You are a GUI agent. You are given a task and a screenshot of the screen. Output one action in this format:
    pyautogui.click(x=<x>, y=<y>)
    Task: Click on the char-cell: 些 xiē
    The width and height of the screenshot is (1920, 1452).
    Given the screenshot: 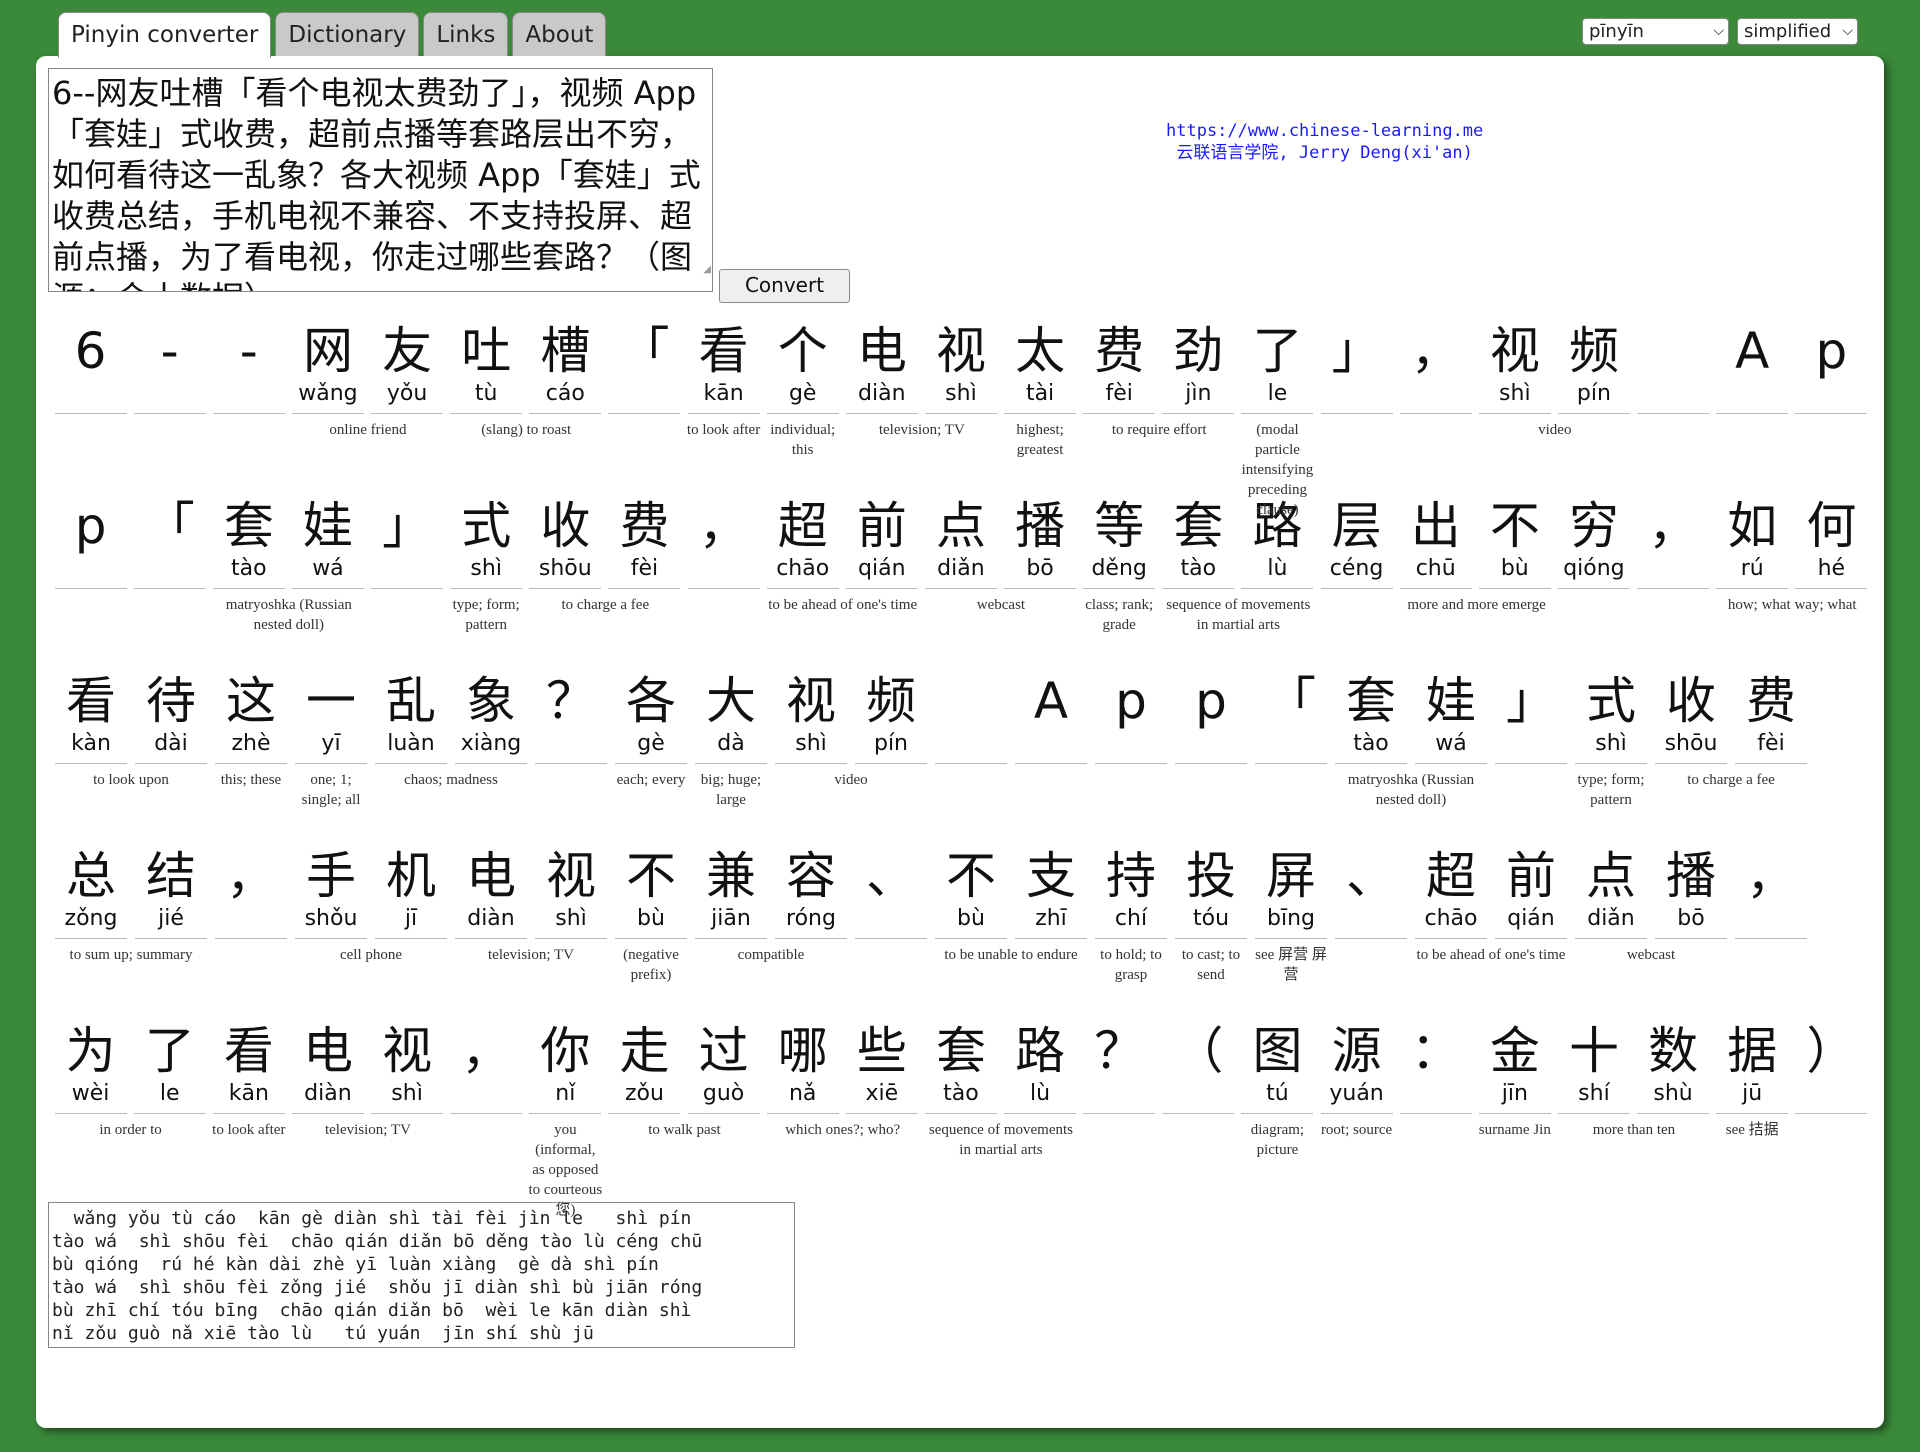 What is the action you would take?
    pyautogui.click(x=881, y=1067)
    